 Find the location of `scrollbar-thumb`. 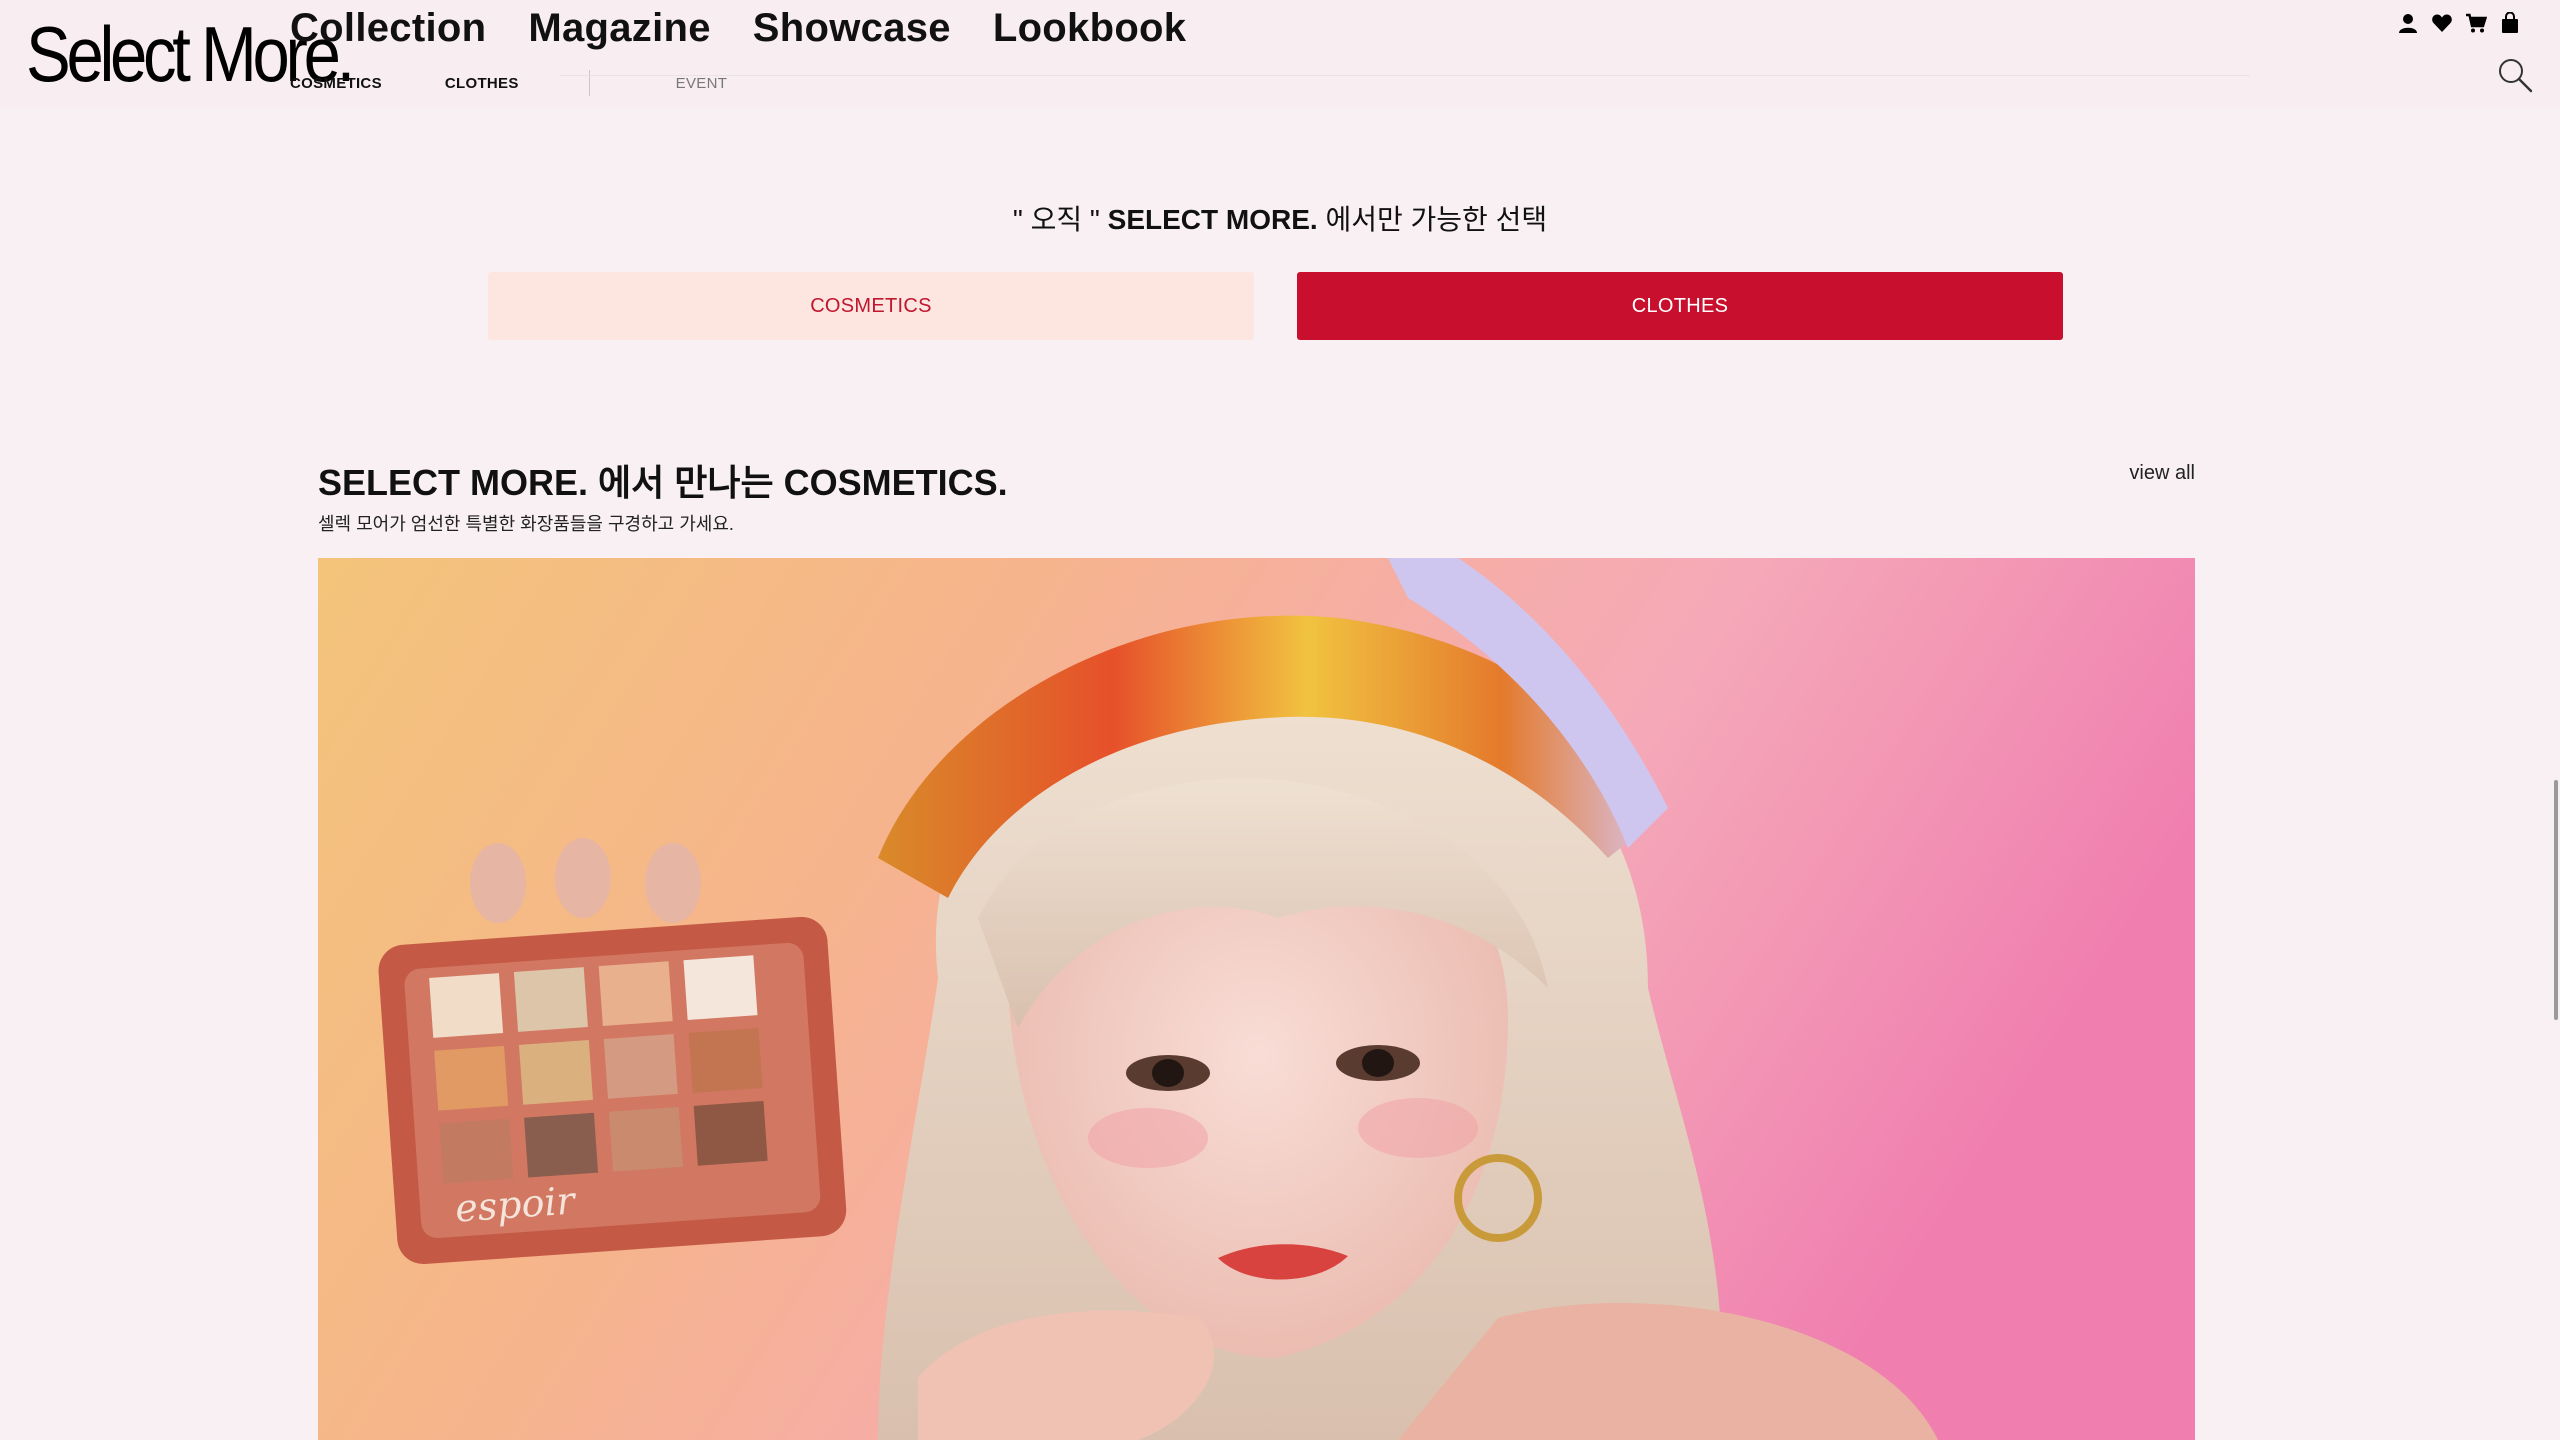

scrollbar-thumb is located at coordinates (2556, 900).